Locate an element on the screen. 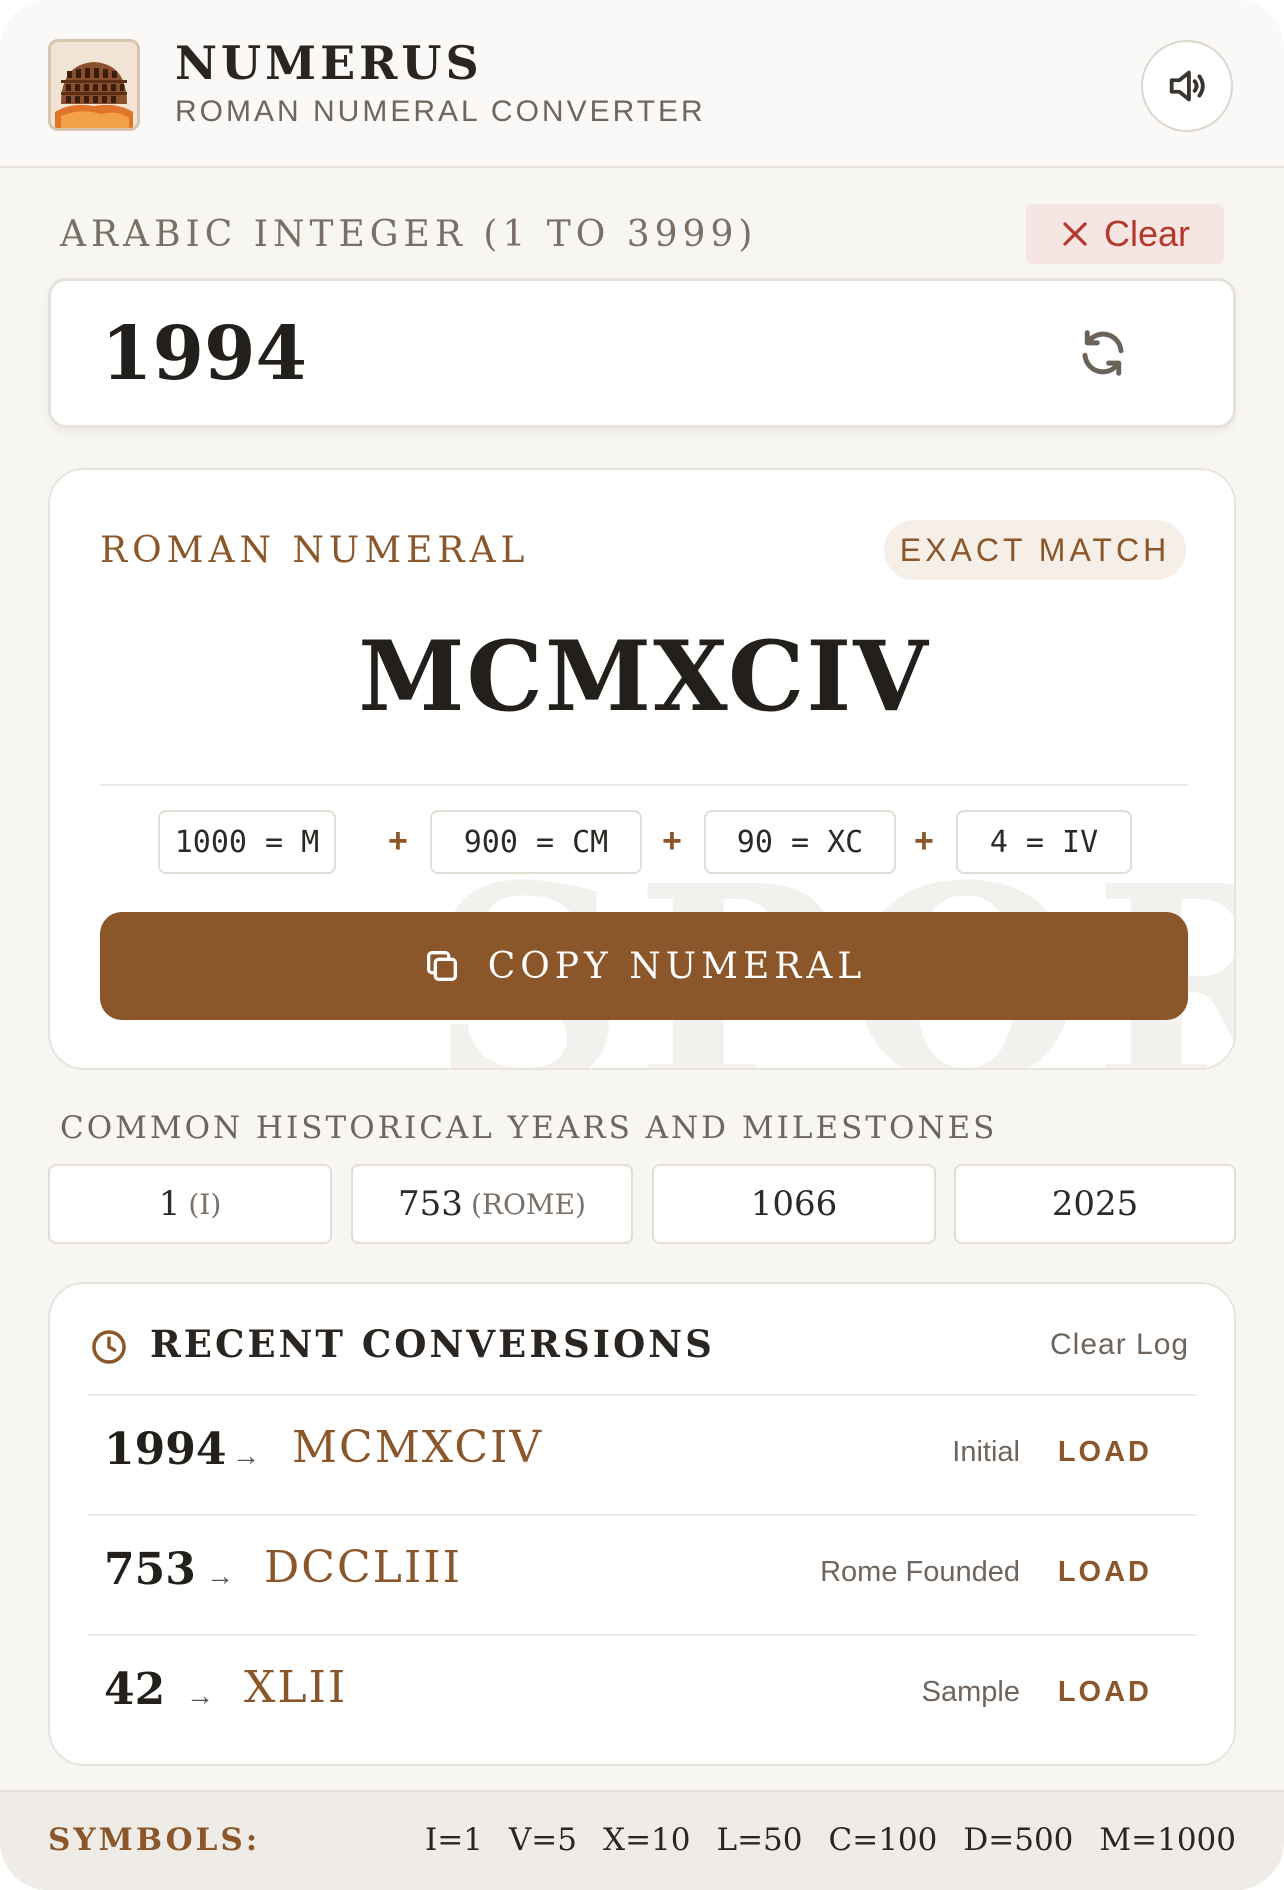 This screenshot has height=1890, width=1284. refresh-icon is located at coordinates (1103, 353).